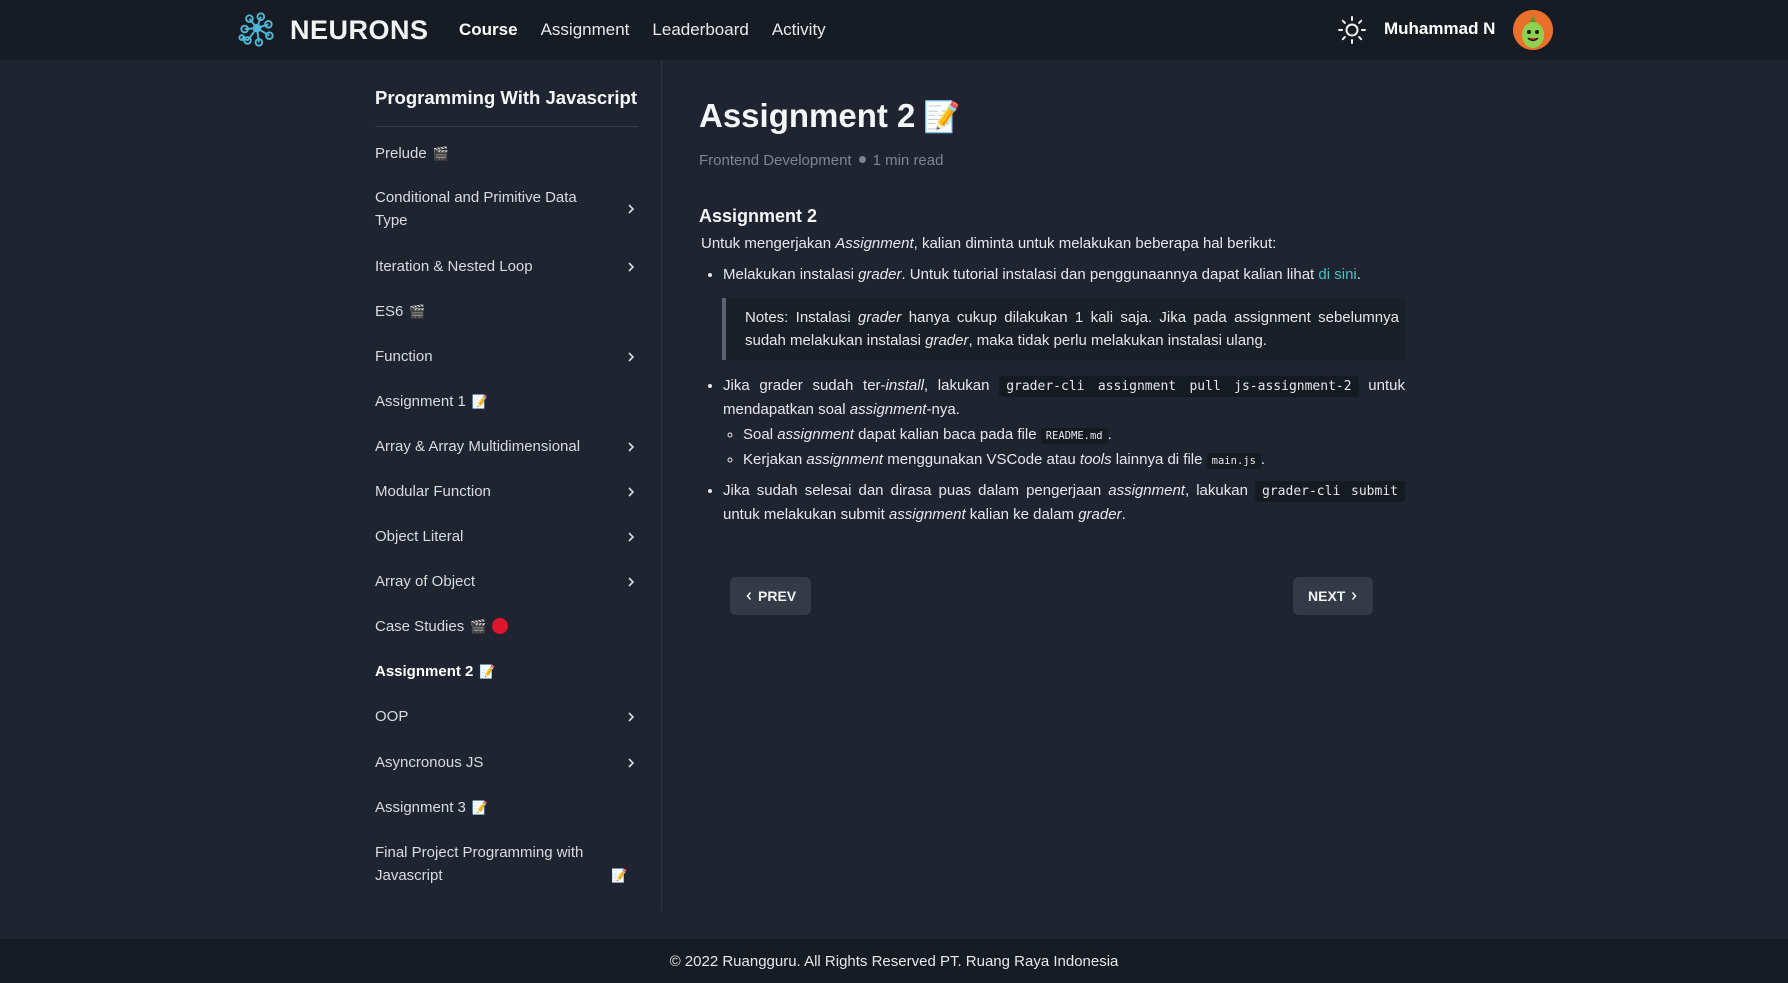 Image resolution: width=1788 pixels, height=983 pixels. What do you see at coordinates (506, 209) in the screenshot?
I see `sidebar-item-conditional: Conditional and Primitive Data Type` at bounding box center [506, 209].